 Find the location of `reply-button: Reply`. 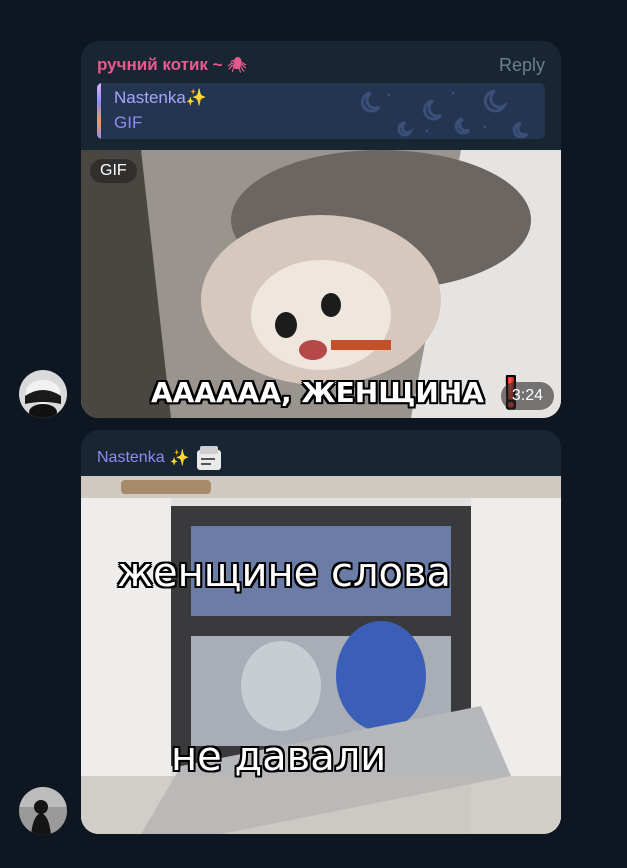

reply-button: Reply is located at coordinates (522, 65).